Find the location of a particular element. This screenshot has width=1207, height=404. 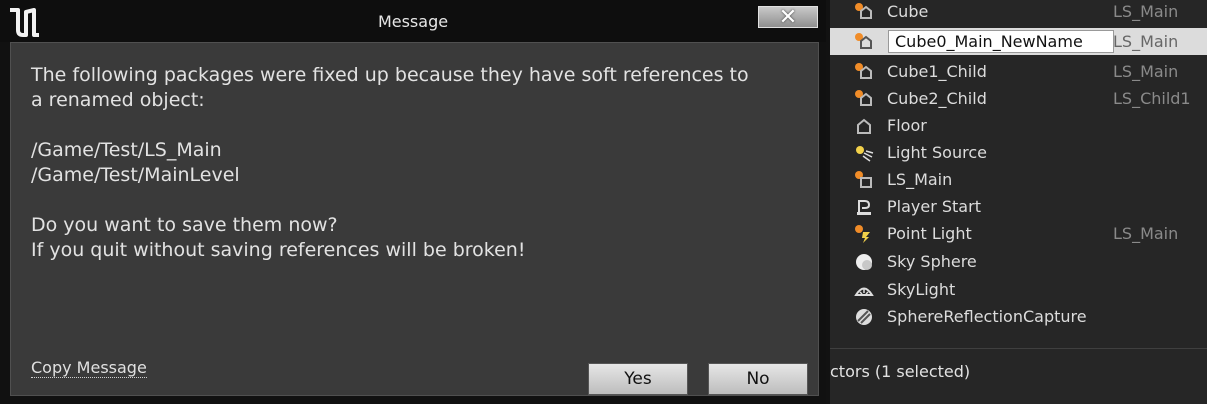

sphere-icon is located at coordinates (864, 262).